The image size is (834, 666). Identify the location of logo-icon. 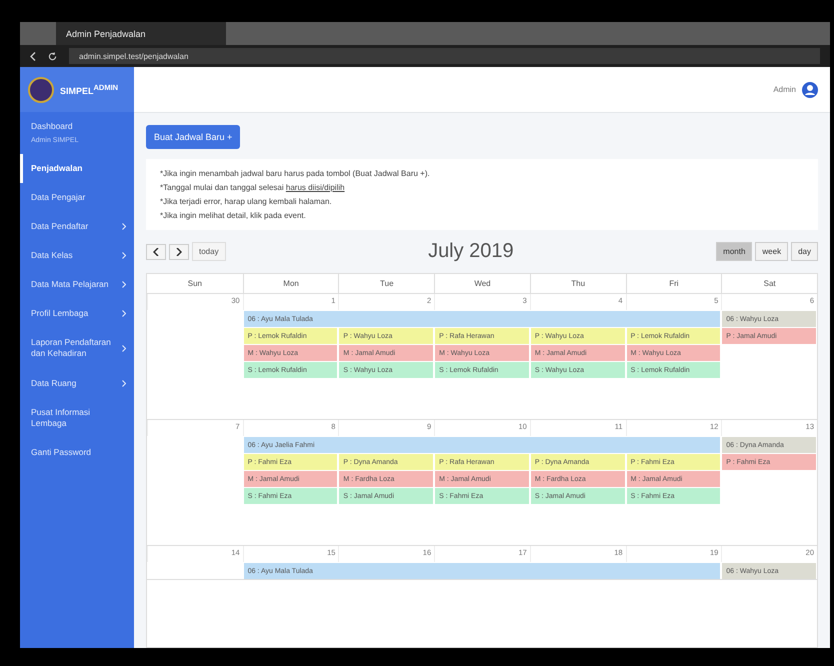
(41, 89).